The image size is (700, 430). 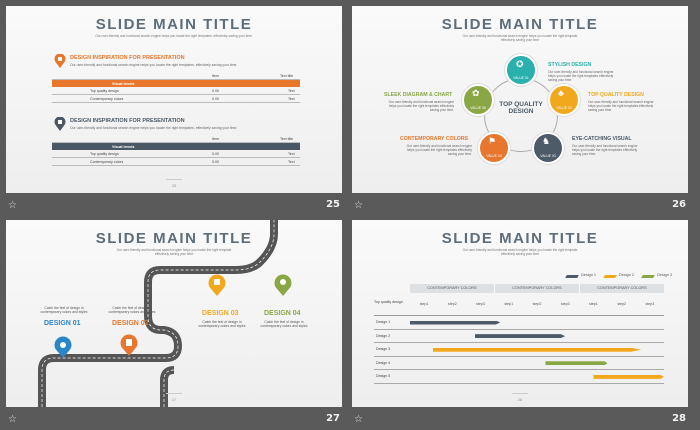 I want to click on compass-icon: ✪, so click(x=520, y=64).